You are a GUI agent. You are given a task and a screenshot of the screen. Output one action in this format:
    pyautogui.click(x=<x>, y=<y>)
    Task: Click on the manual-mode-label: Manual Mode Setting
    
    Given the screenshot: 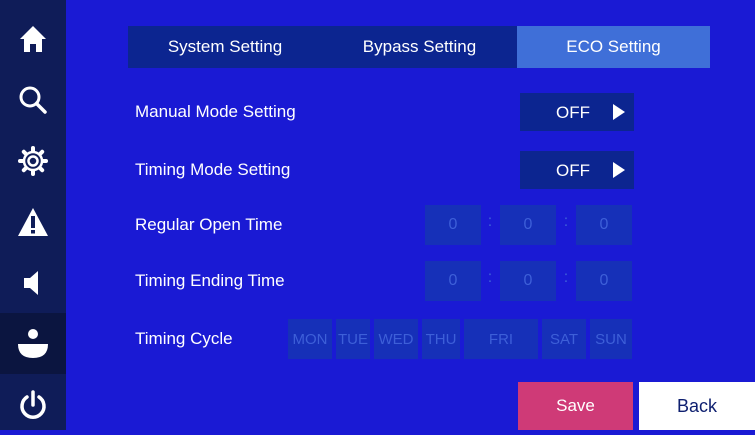 What is the action you would take?
    pyautogui.click(x=215, y=111)
    